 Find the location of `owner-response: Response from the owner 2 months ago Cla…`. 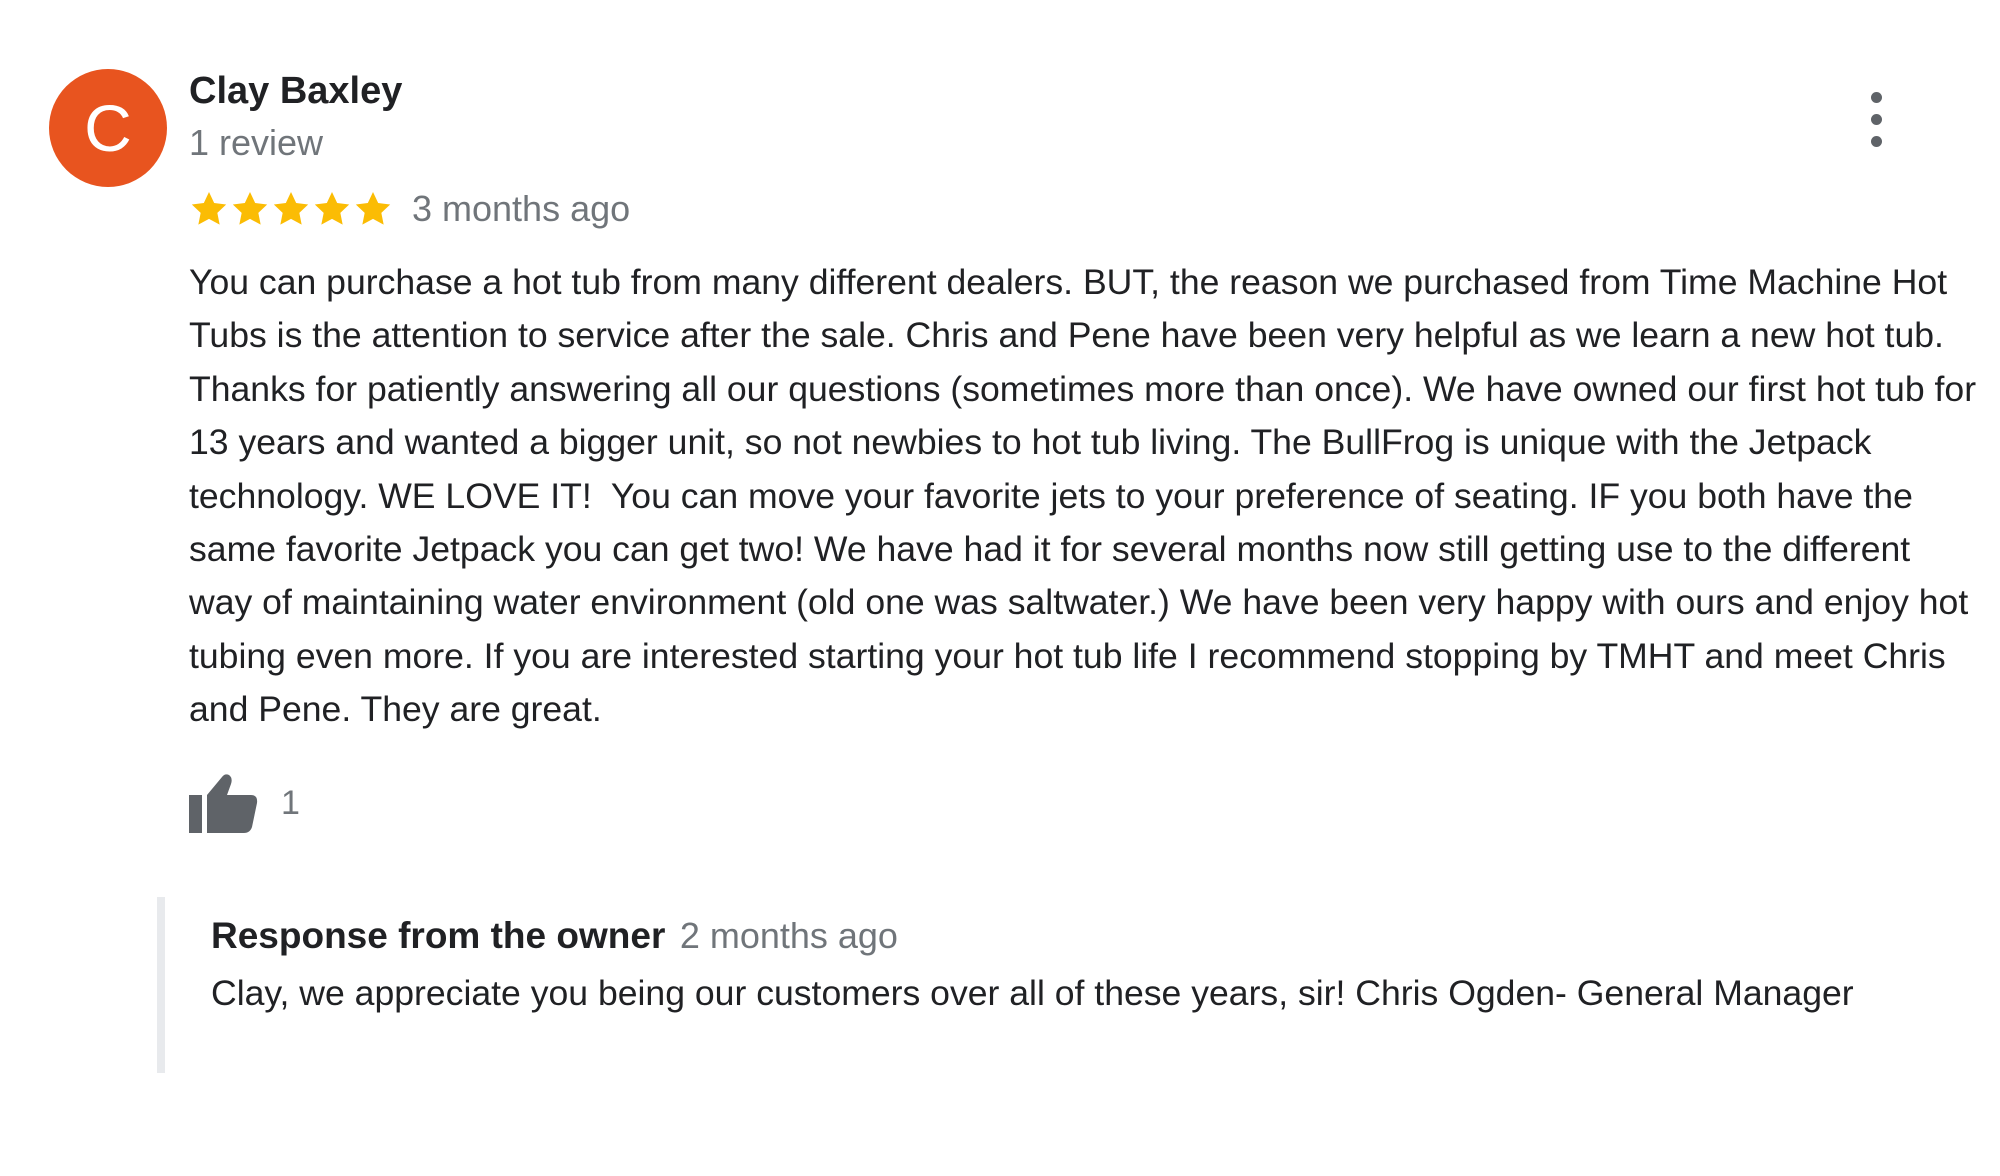

owner-response: Response from the owner 2 months ago Cla… is located at coordinates (1047, 985).